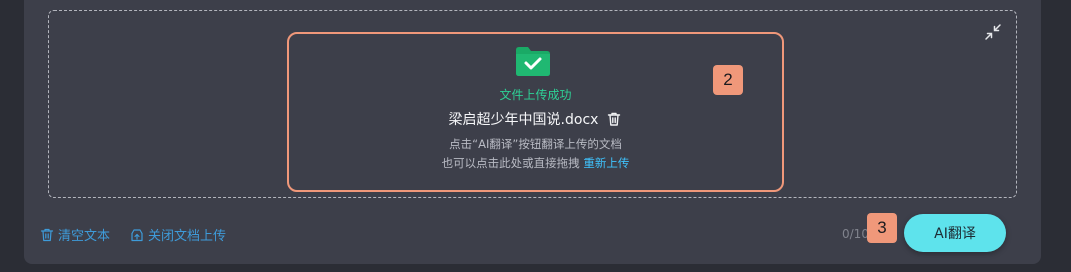 This screenshot has height=272, width=1071. What do you see at coordinates (47, 234) in the screenshot?
I see `trash-outline-icon` at bounding box center [47, 234].